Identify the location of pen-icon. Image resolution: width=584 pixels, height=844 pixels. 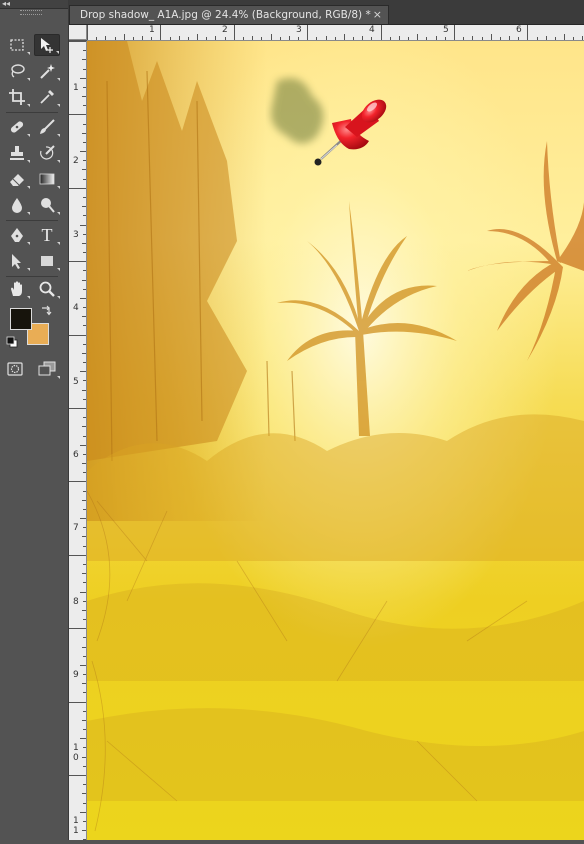
(17, 235).